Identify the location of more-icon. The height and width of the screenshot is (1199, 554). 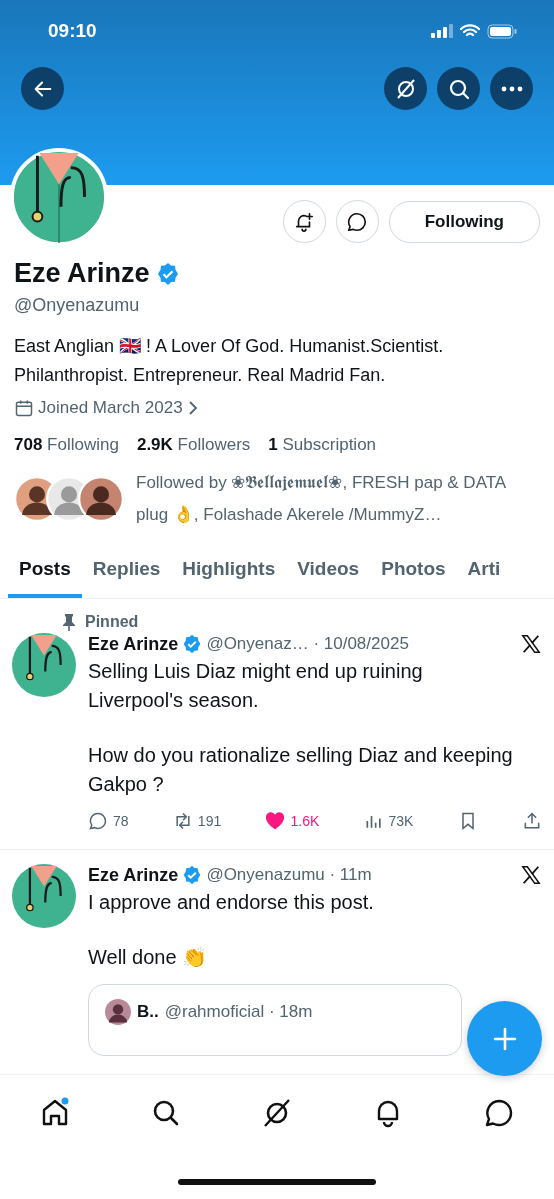
(511, 88).